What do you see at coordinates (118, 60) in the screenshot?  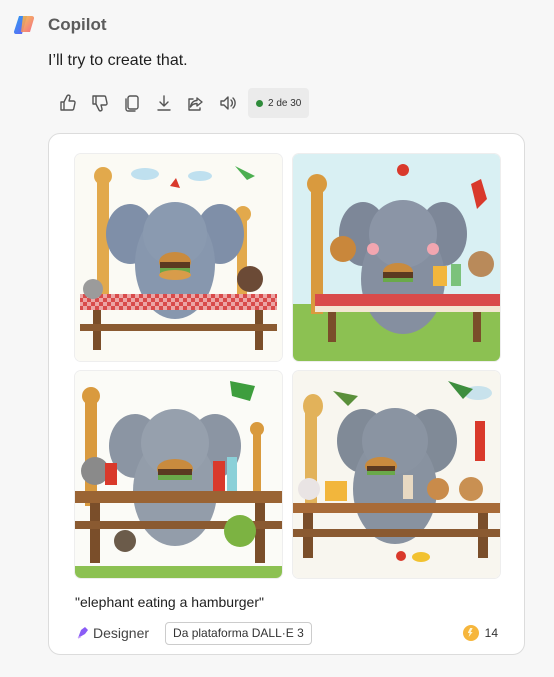 I see `assistant-message: I’ll try to create that.` at bounding box center [118, 60].